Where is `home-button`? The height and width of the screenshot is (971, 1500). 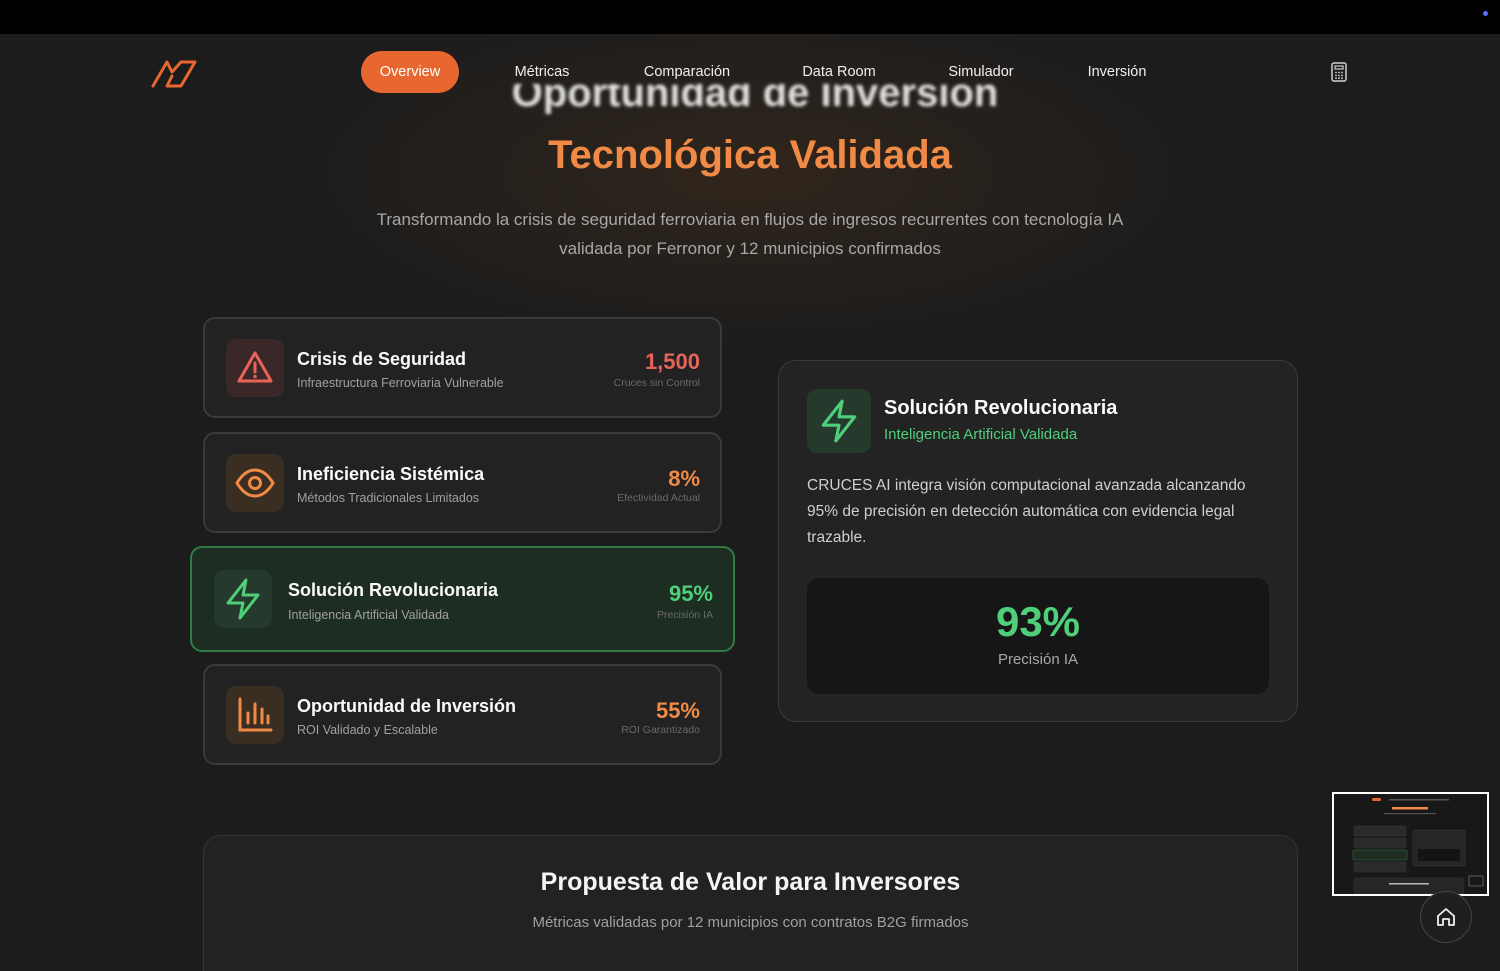
home-button is located at coordinates (1446, 917).